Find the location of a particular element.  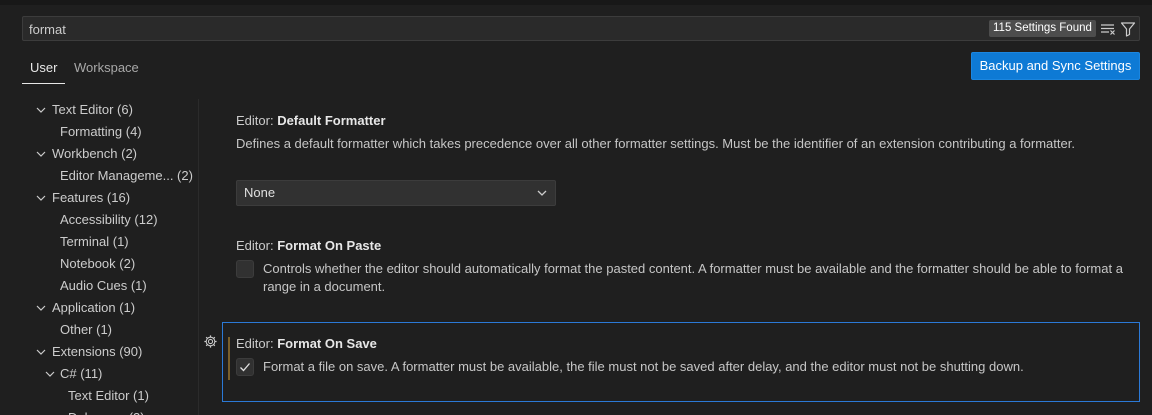

toc-item-formatting: Formatting (4) is located at coordinates (101, 132).